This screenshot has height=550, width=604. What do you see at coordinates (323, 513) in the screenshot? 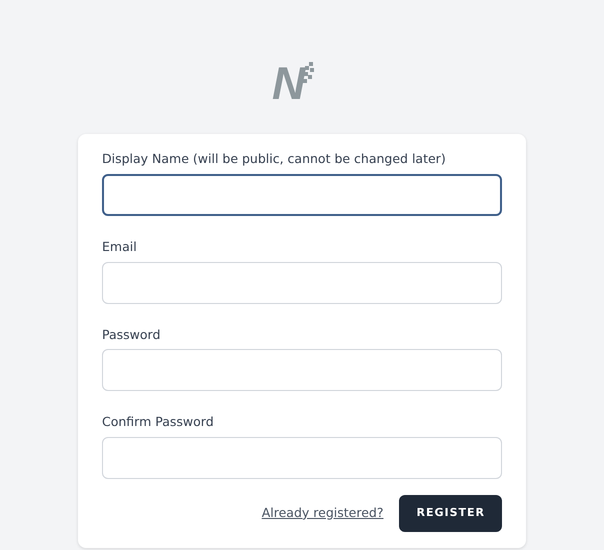
I see `login-link: Already registered?` at bounding box center [323, 513].